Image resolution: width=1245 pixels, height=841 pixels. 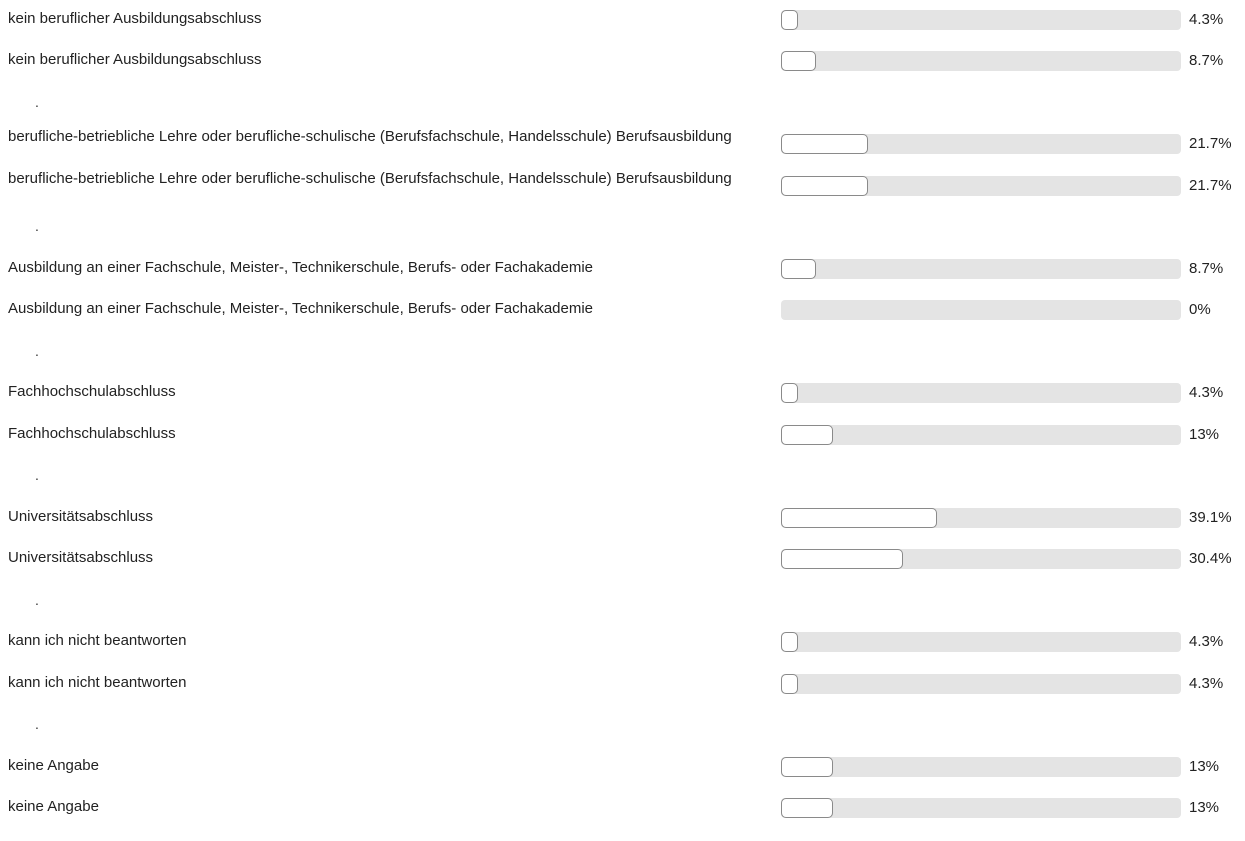 What do you see at coordinates (1200, 309) in the screenshot?
I see `percent-value: 0%` at bounding box center [1200, 309].